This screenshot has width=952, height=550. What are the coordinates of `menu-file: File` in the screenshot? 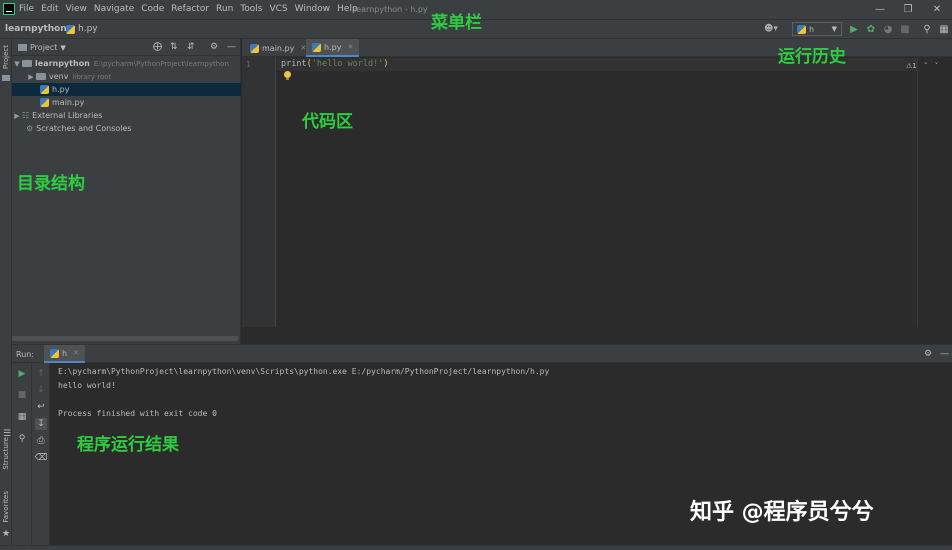 It's located at (26, 9).